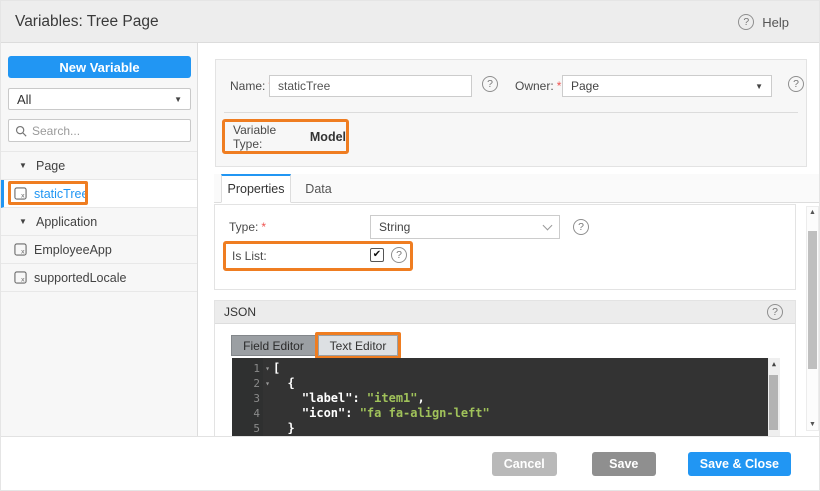 The width and height of the screenshot is (820, 491). What do you see at coordinates (505, 247) in the screenshot?
I see `properties-panel: Type: * String ? Is List: ✔ ?` at bounding box center [505, 247].